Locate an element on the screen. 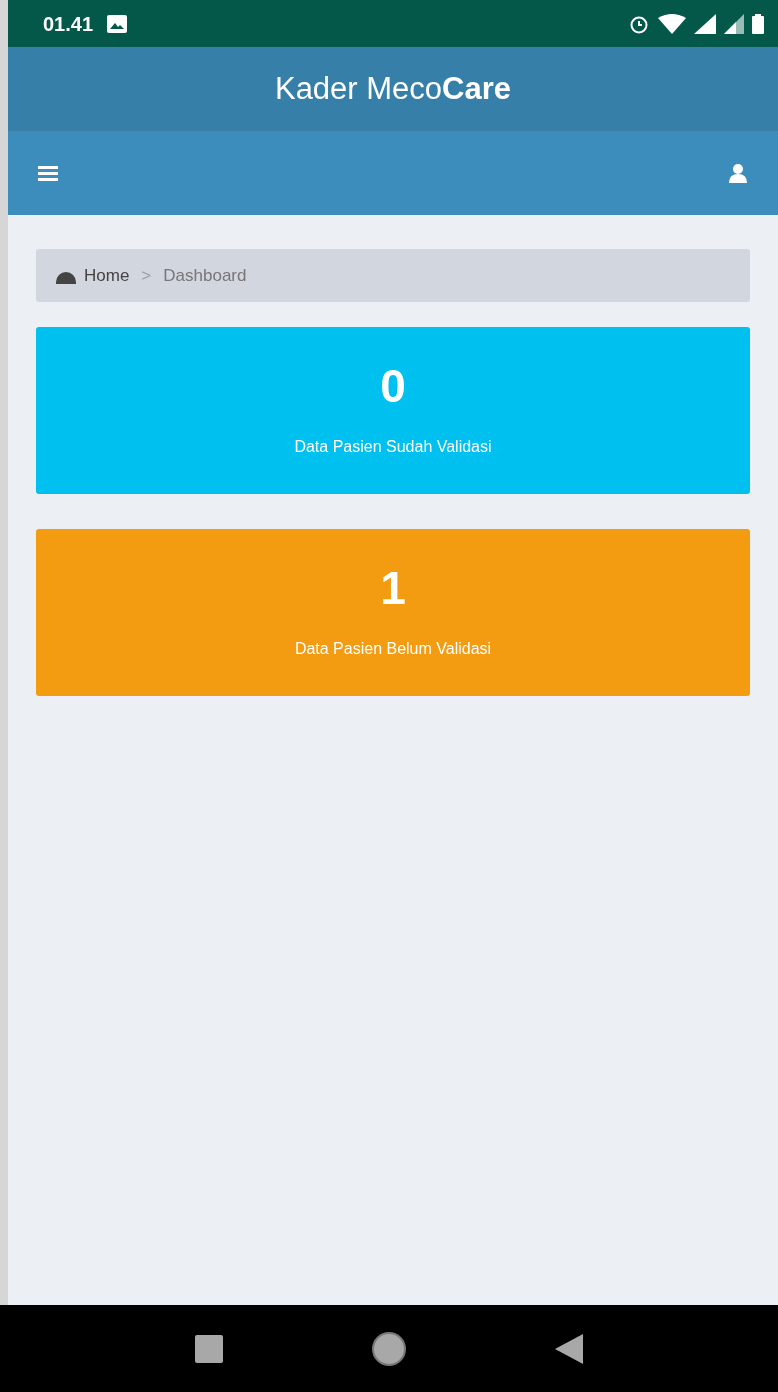 Image resolution: width=778 pixels, height=1392 pixels. battery-icon is located at coordinates (758, 23).